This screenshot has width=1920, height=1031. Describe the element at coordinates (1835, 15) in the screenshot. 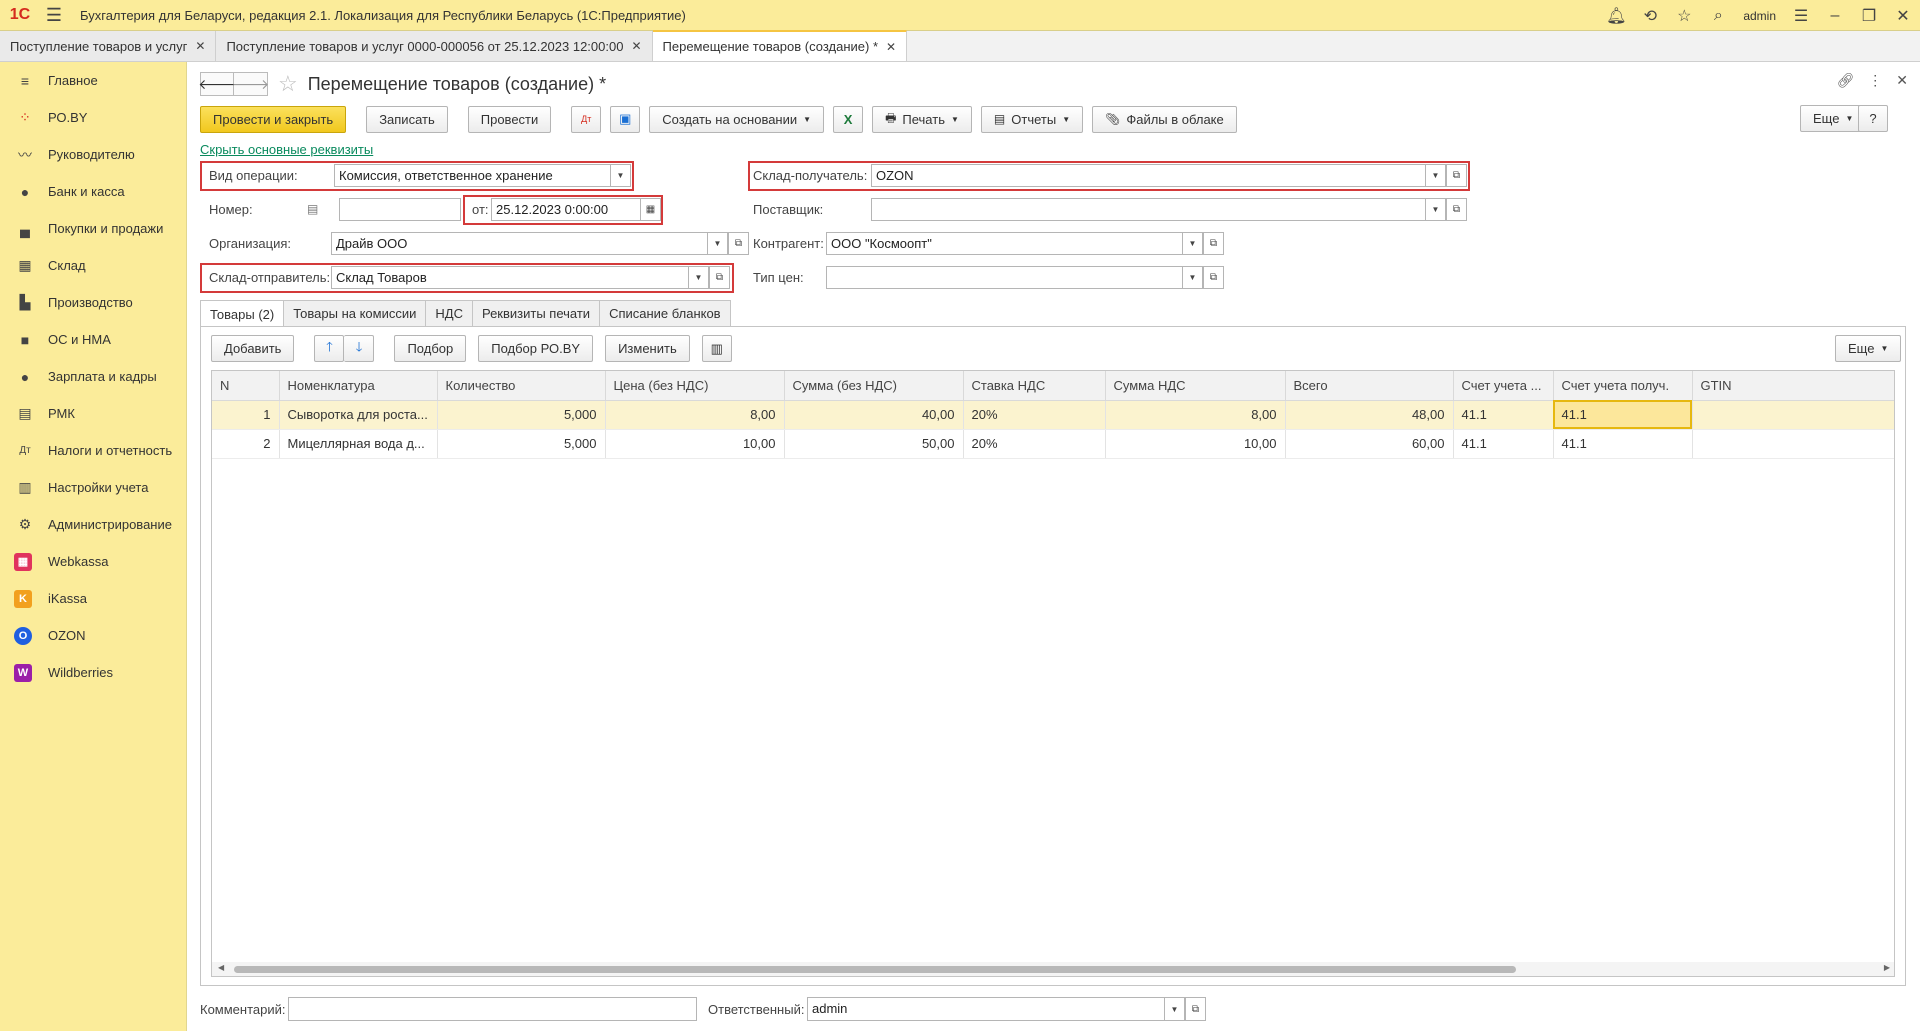

I see `minimize-icon: –` at that location.